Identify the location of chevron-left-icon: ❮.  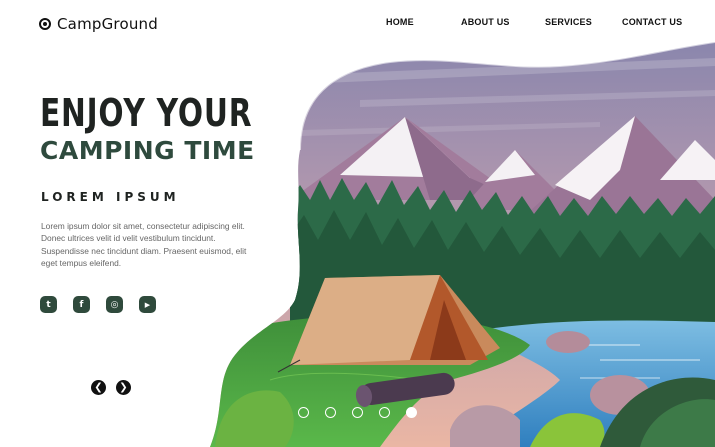
(98, 387).